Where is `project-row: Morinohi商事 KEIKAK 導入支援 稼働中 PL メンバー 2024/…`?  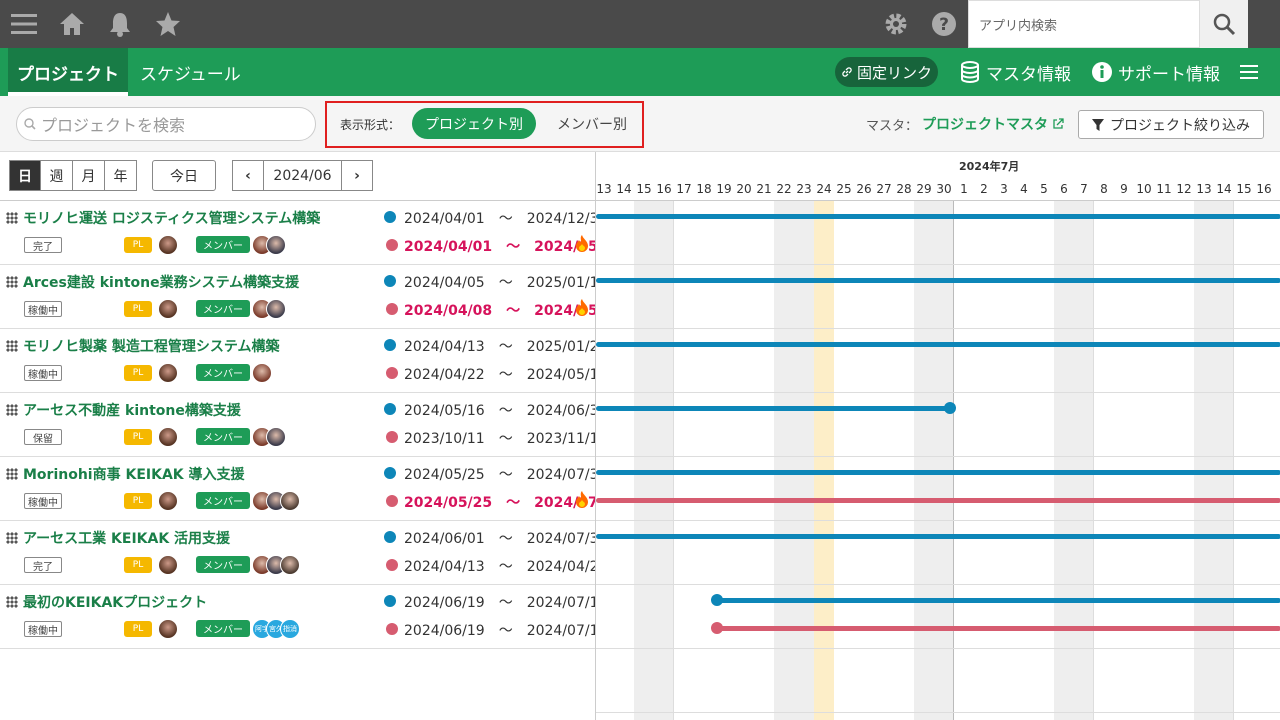
project-row: Morinohi商事 KEIKAK 導入支援 稼働中 PL メンバー 2024/… is located at coordinates (311, 489).